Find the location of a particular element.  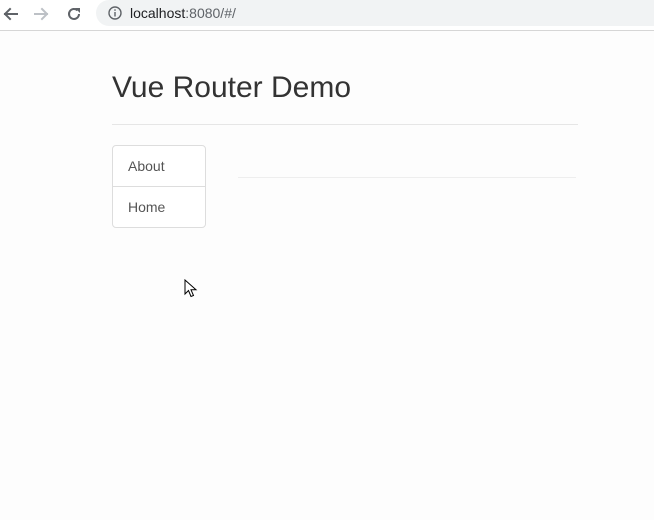

arrow-right-icon is located at coordinates (41, 14).